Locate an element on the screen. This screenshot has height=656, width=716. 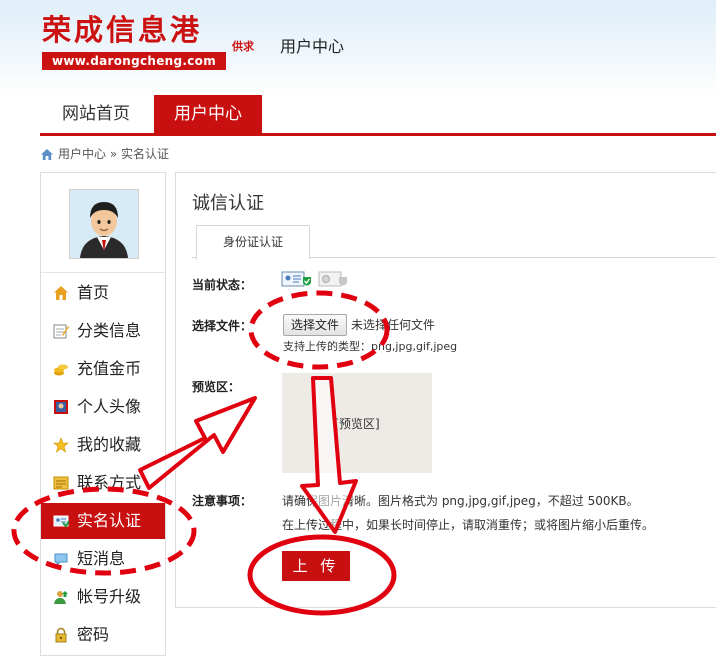
file-label: 选择文件： is located at coordinates (222, 326).